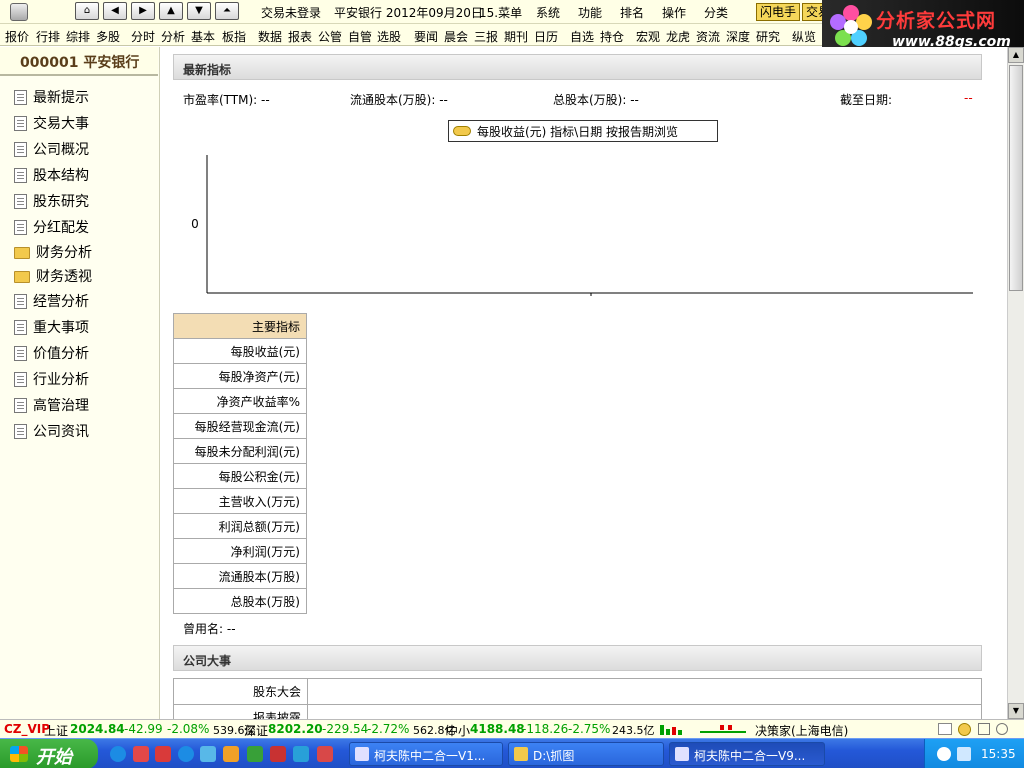 Image resolution: width=1024 pixels, height=768 pixels. What do you see at coordinates (1002, 729) in the screenshot?
I see `help-icon` at bounding box center [1002, 729].